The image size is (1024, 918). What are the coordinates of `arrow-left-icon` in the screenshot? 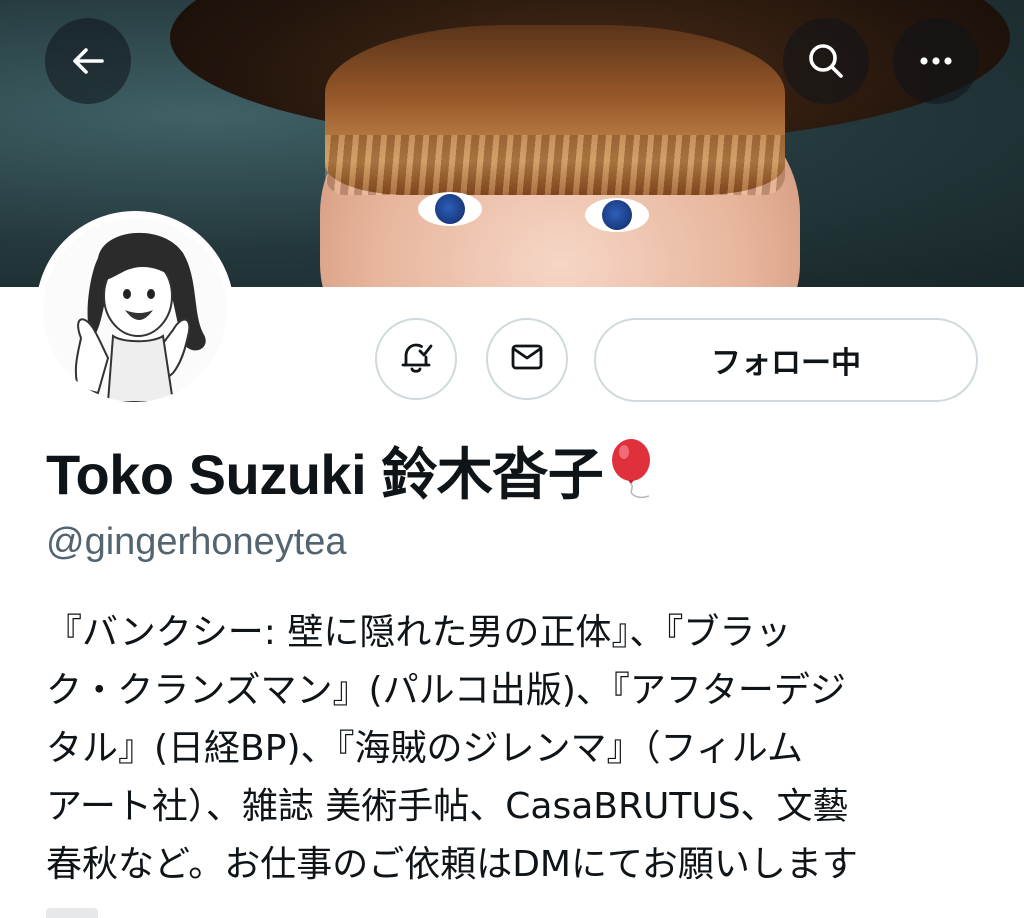 It's located at (88, 61).